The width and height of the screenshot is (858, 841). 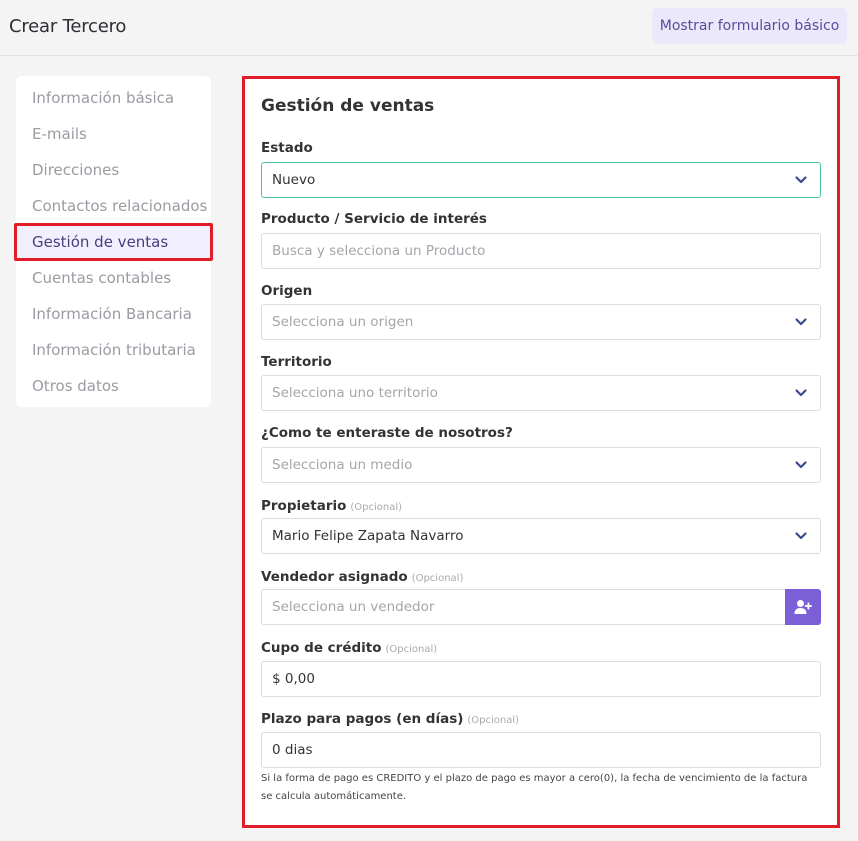 I want to click on sidebar-item-informacion-bancaria: Información Bancaria, so click(x=113, y=314).